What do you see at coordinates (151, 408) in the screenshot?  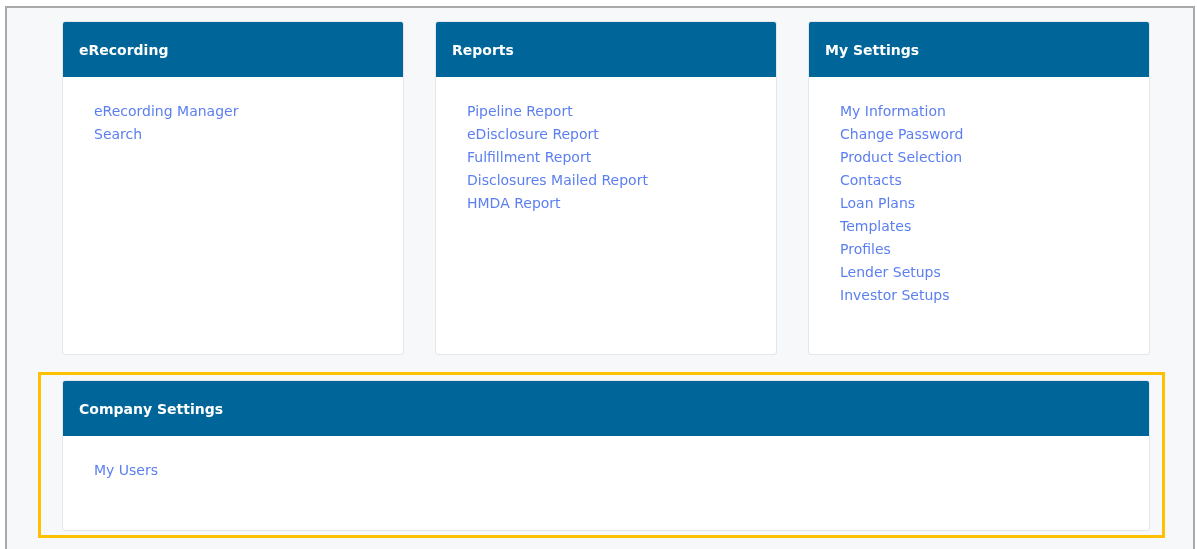 I see `panel-title: Company Settings` at bounding box center [151, 408].